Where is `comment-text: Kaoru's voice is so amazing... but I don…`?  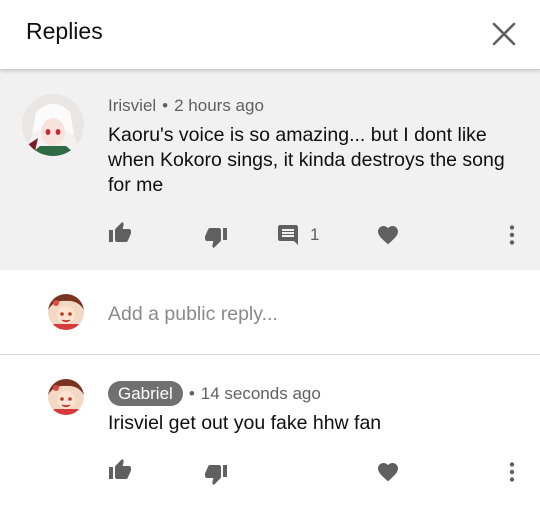 comment-text: Kaoru's voice is so amazing... but I don… is located at coordinates (306, 160).